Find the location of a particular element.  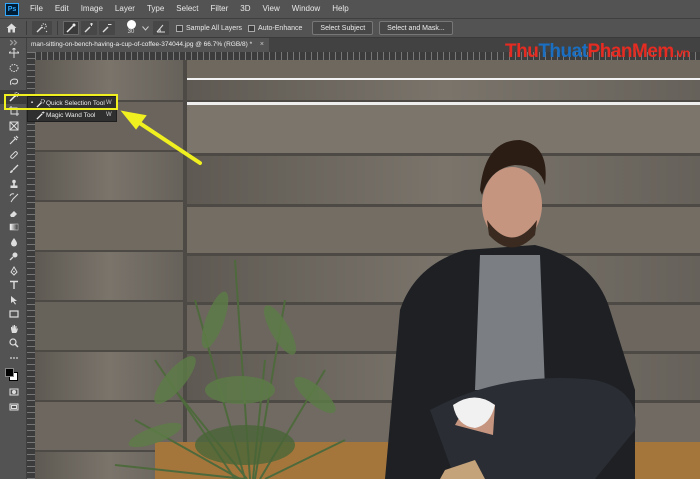

pen-tool is located at coordinates (13, 271).